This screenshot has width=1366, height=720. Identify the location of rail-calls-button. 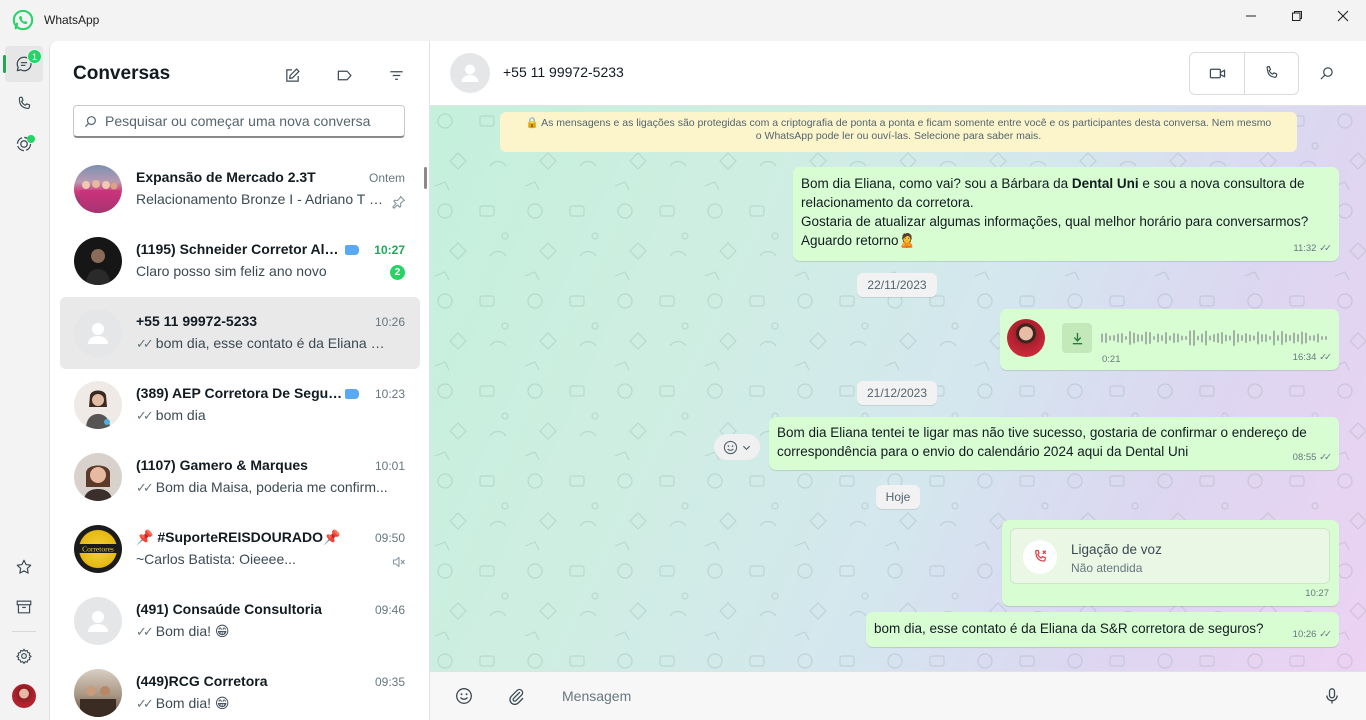
(24, 104).